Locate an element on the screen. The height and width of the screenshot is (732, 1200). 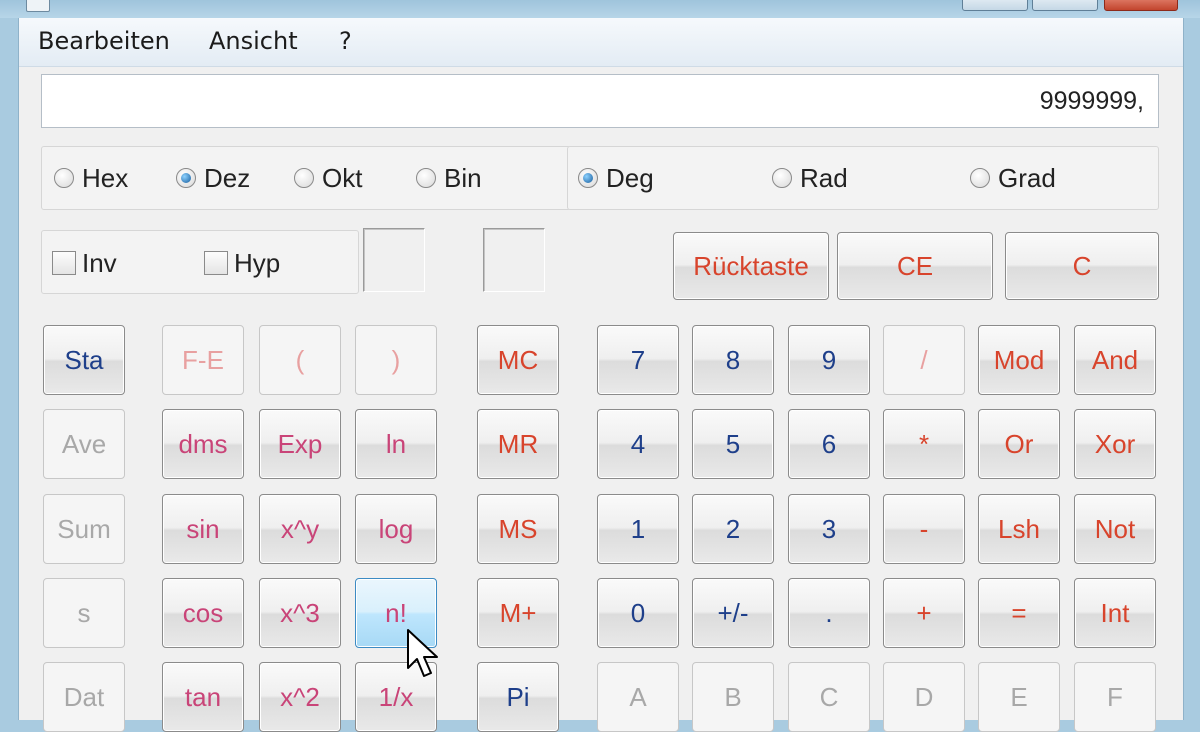
f-e-button: F-E is located at coordinates (203, 360).